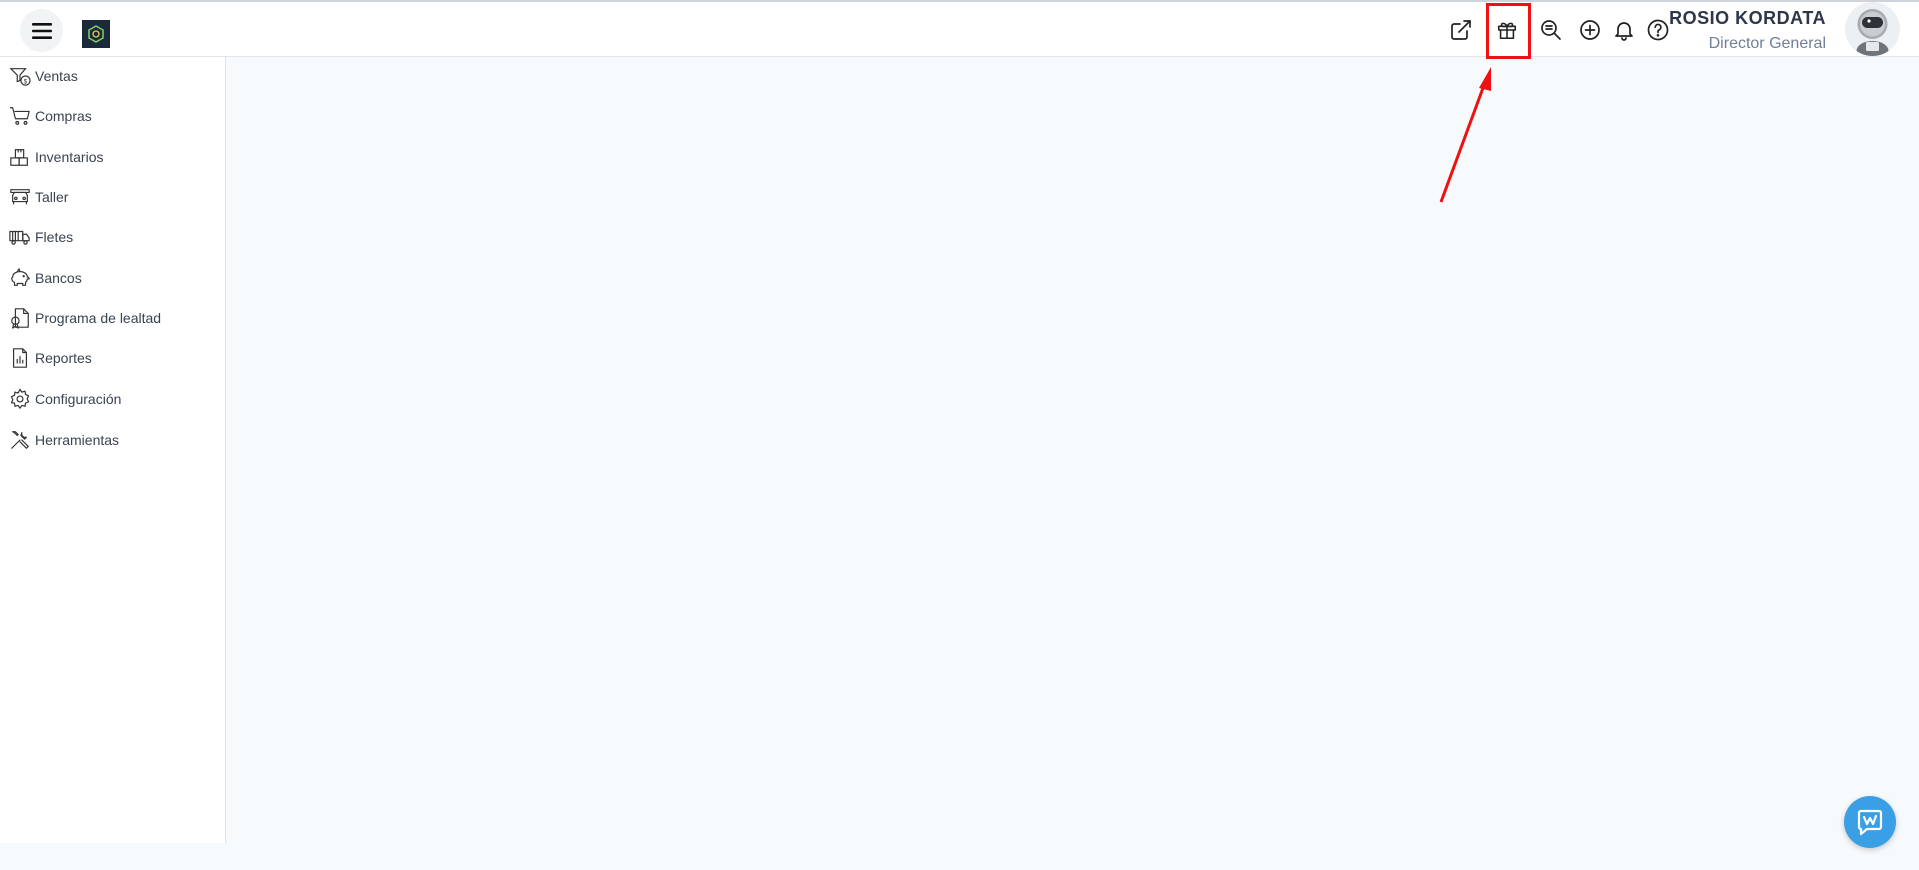 The image size is (1919, 870). Describe the element at coordinates (58, 278) in the screenshot. I see `sidebar-item-label: Bancos` at that location.